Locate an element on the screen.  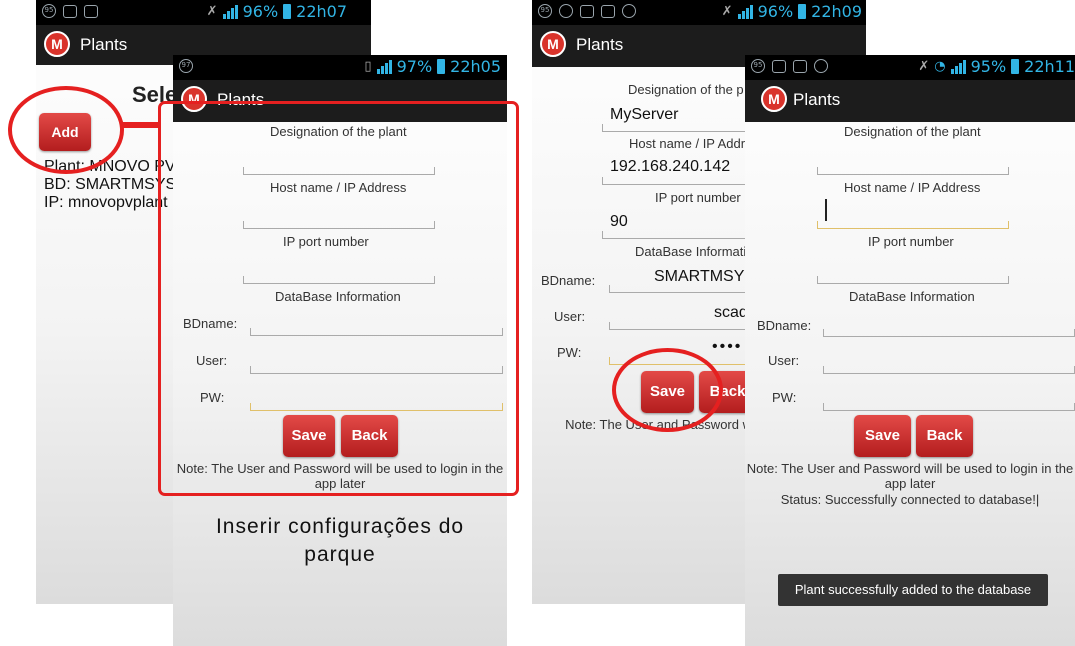
pw-input is located at coordinates (949, 407).